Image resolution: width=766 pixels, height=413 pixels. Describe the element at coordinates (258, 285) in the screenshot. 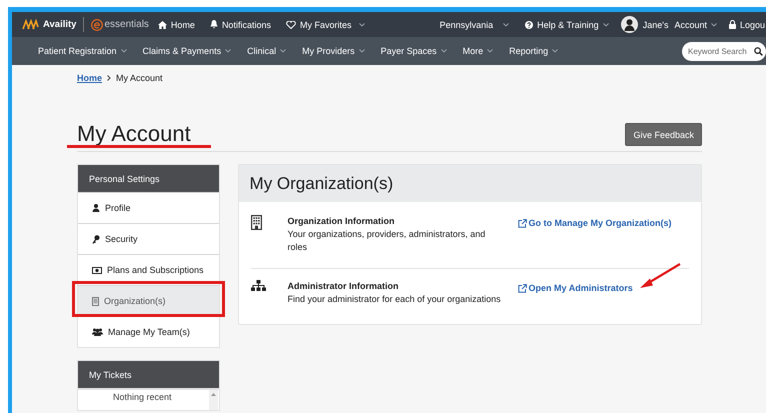

I see `org-chart-icon` at that location.